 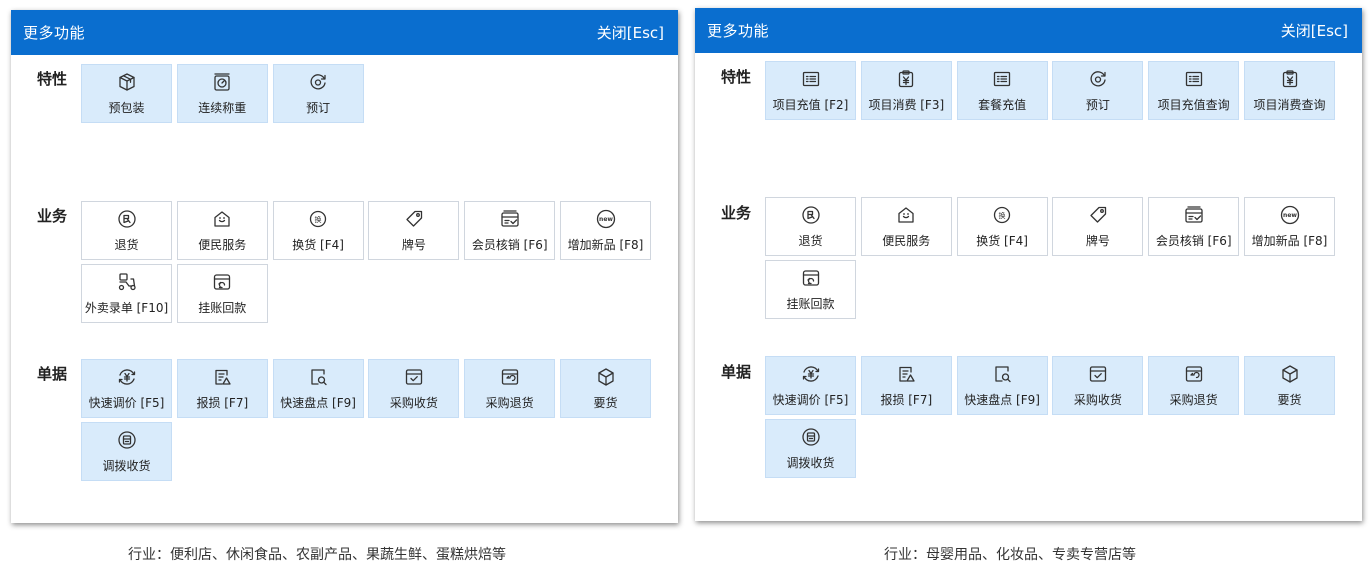 What do you see at coordinates (126, 108) in the screenshot?
I see `function-tile-label: 预包装` at bounding box center [126, 108].